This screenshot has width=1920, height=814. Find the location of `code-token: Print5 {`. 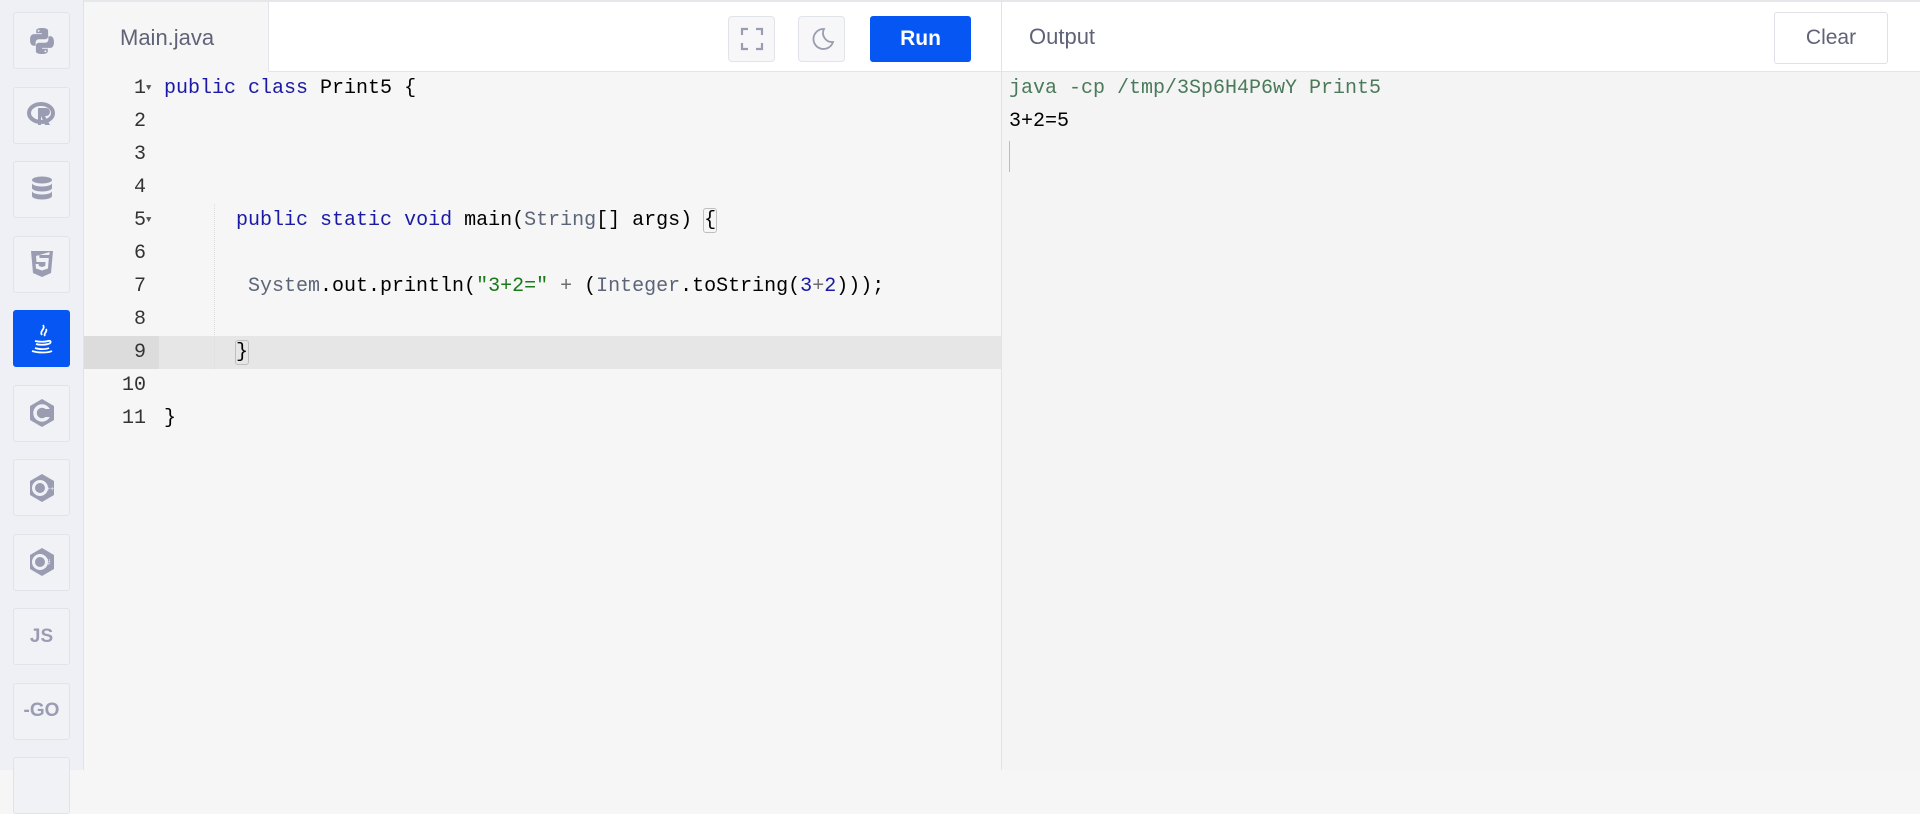

code-token: Print5 { is located at coordinates (362, 88).